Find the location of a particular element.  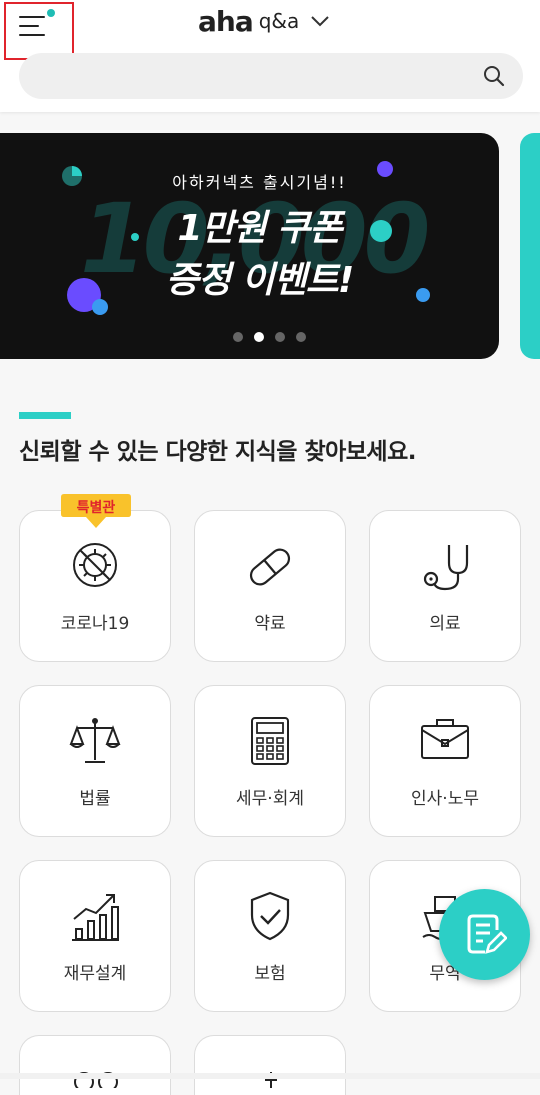

growth-chart-icon is located at coordinates (95, 917).